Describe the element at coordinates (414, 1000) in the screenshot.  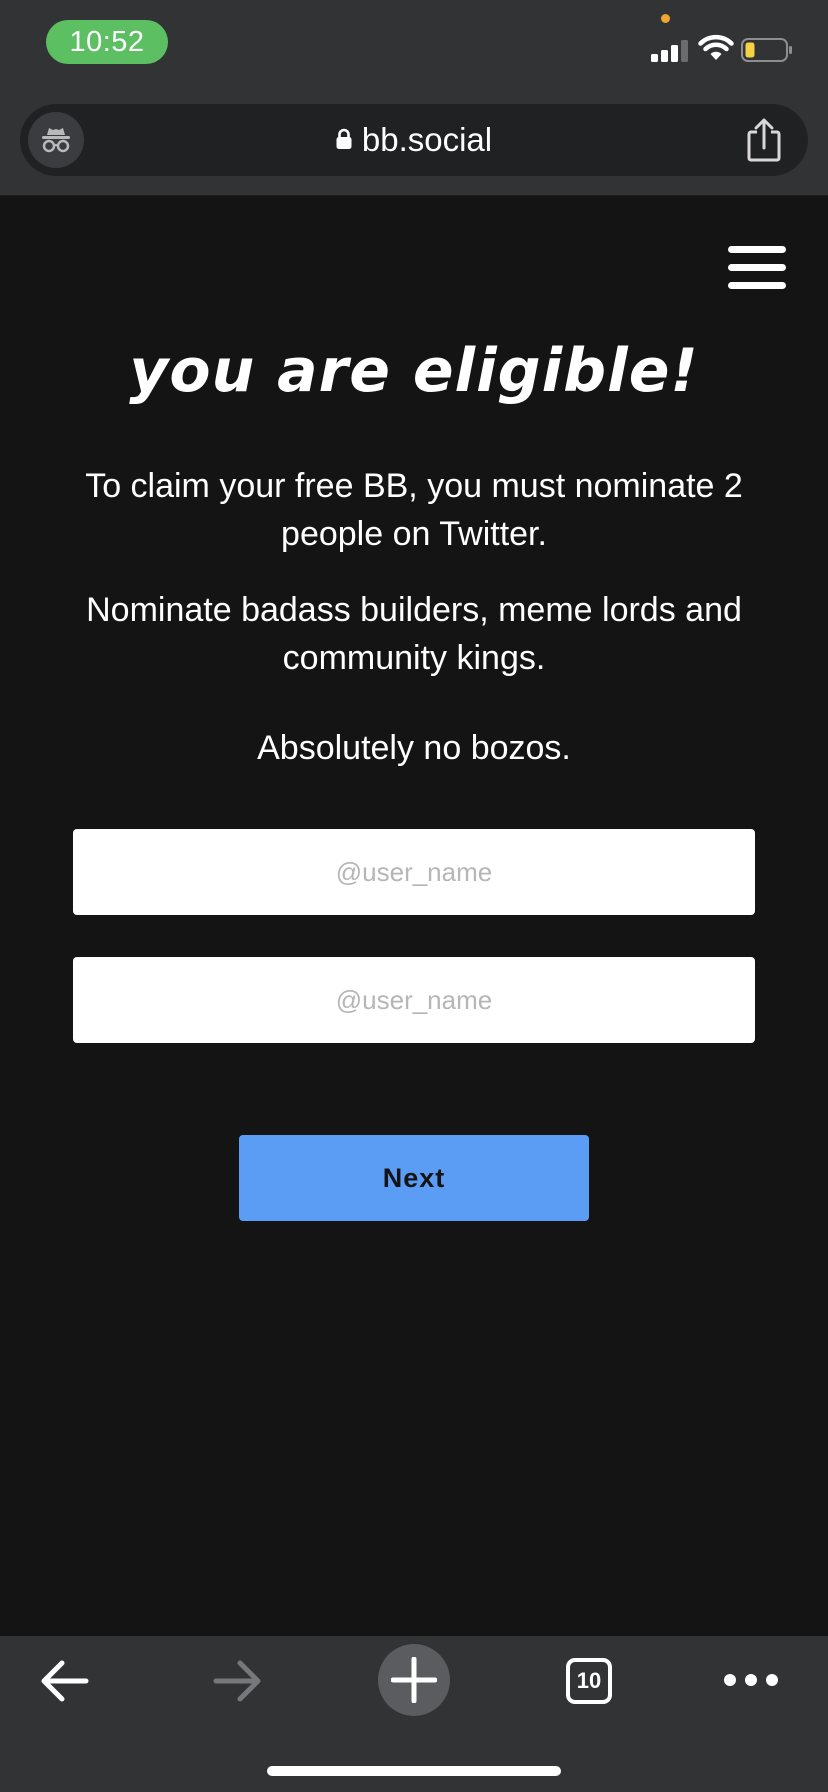
I see `nominee-2-username-input` at that location.